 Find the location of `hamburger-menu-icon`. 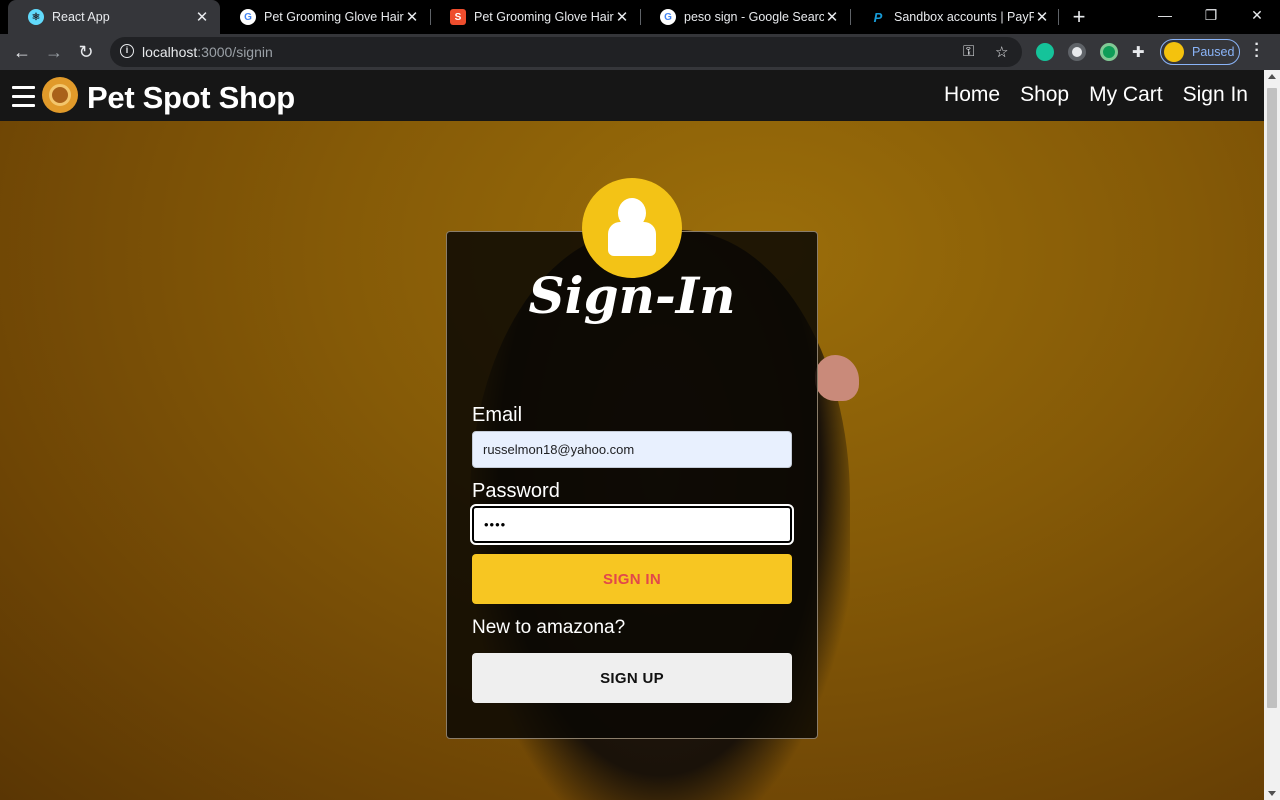

hamburger-menu-icon is located at coordinates (24, 97).